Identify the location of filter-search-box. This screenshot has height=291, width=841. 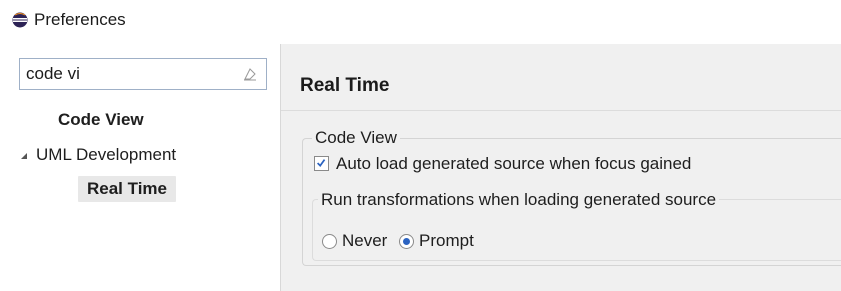
(143, 74).